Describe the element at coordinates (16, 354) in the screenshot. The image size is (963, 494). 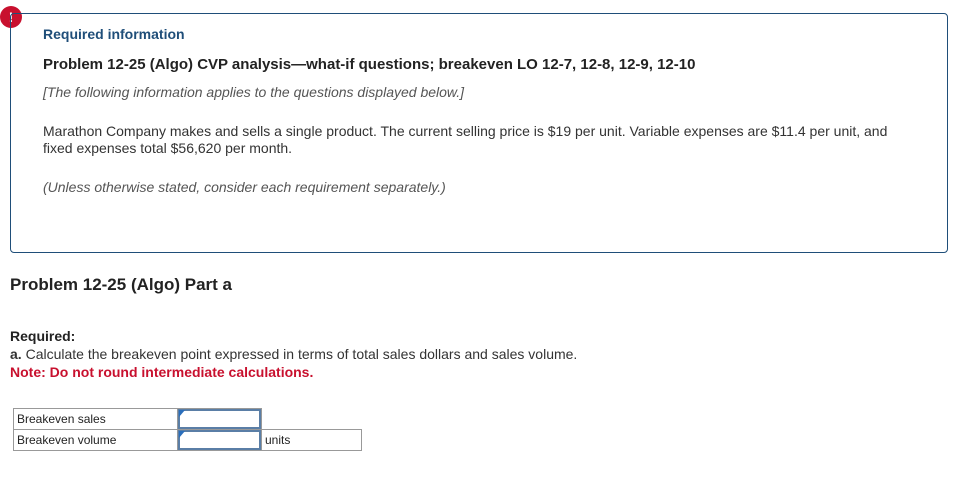
I see `requirement-letter: a.` at that location.